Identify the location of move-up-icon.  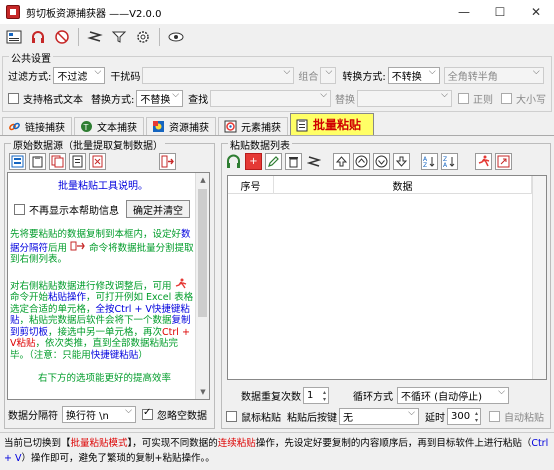
(361, 161).